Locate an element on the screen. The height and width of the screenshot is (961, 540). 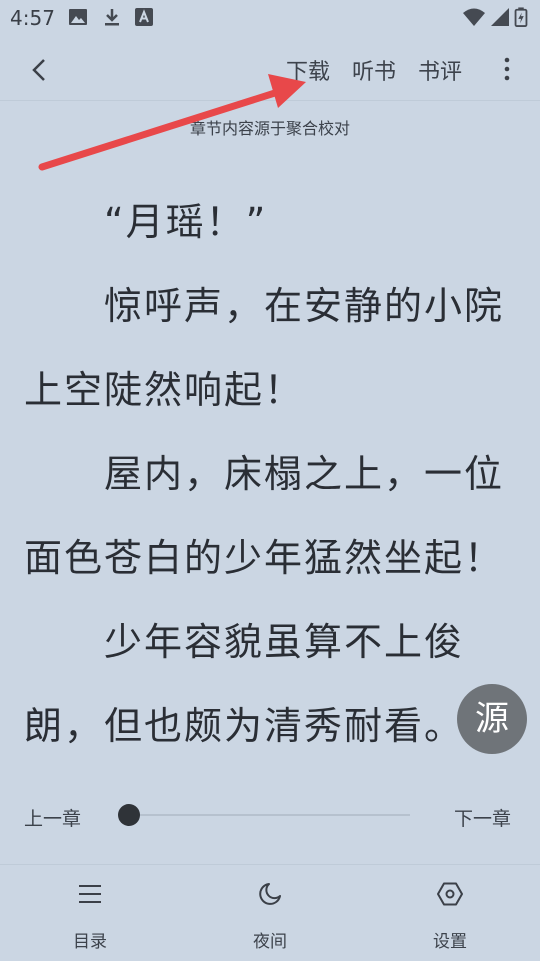
chapter-nav: 上一章 下一章 is located at coordinates (270, 817).